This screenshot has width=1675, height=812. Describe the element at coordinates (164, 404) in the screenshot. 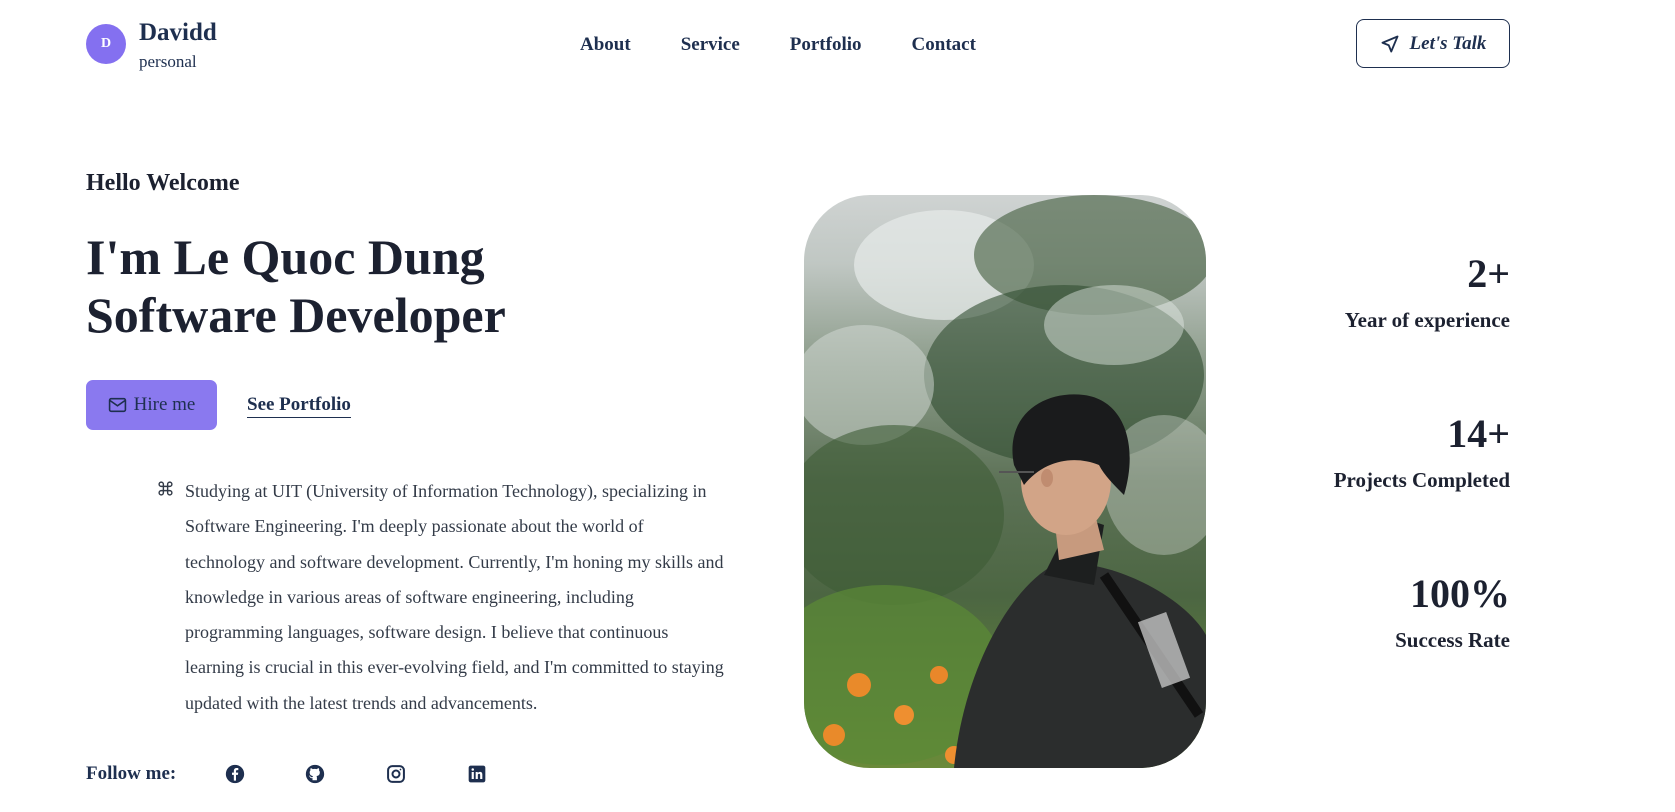

I see `hire-me-label: Hire me` at that location.